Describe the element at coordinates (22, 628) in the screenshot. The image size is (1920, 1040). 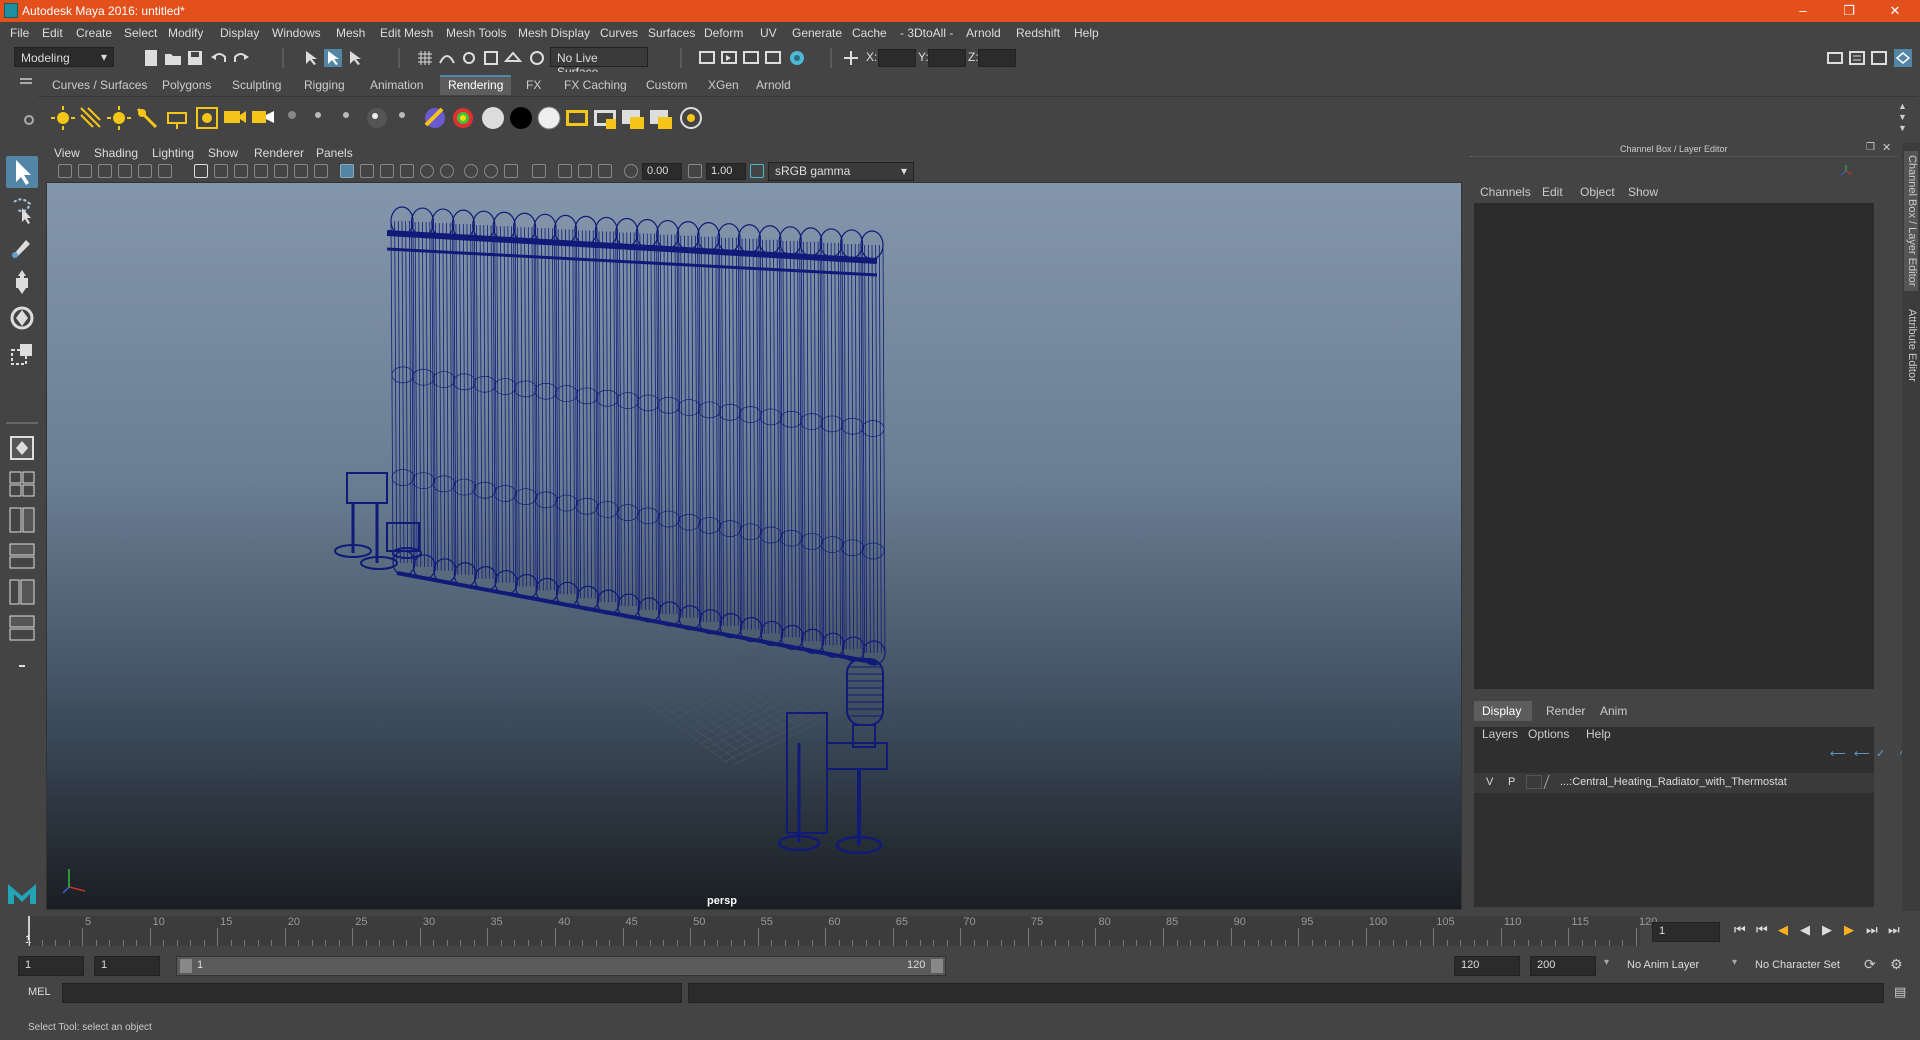
I see `outliner-layout` at that location.